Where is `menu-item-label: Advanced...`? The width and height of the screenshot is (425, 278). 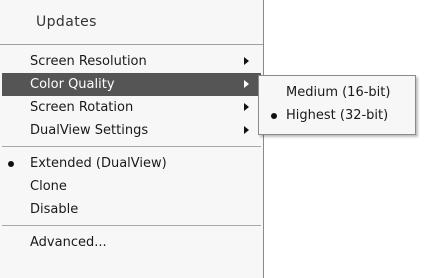
menu-item-label: Advanced... is located at coordinates (68, 242).